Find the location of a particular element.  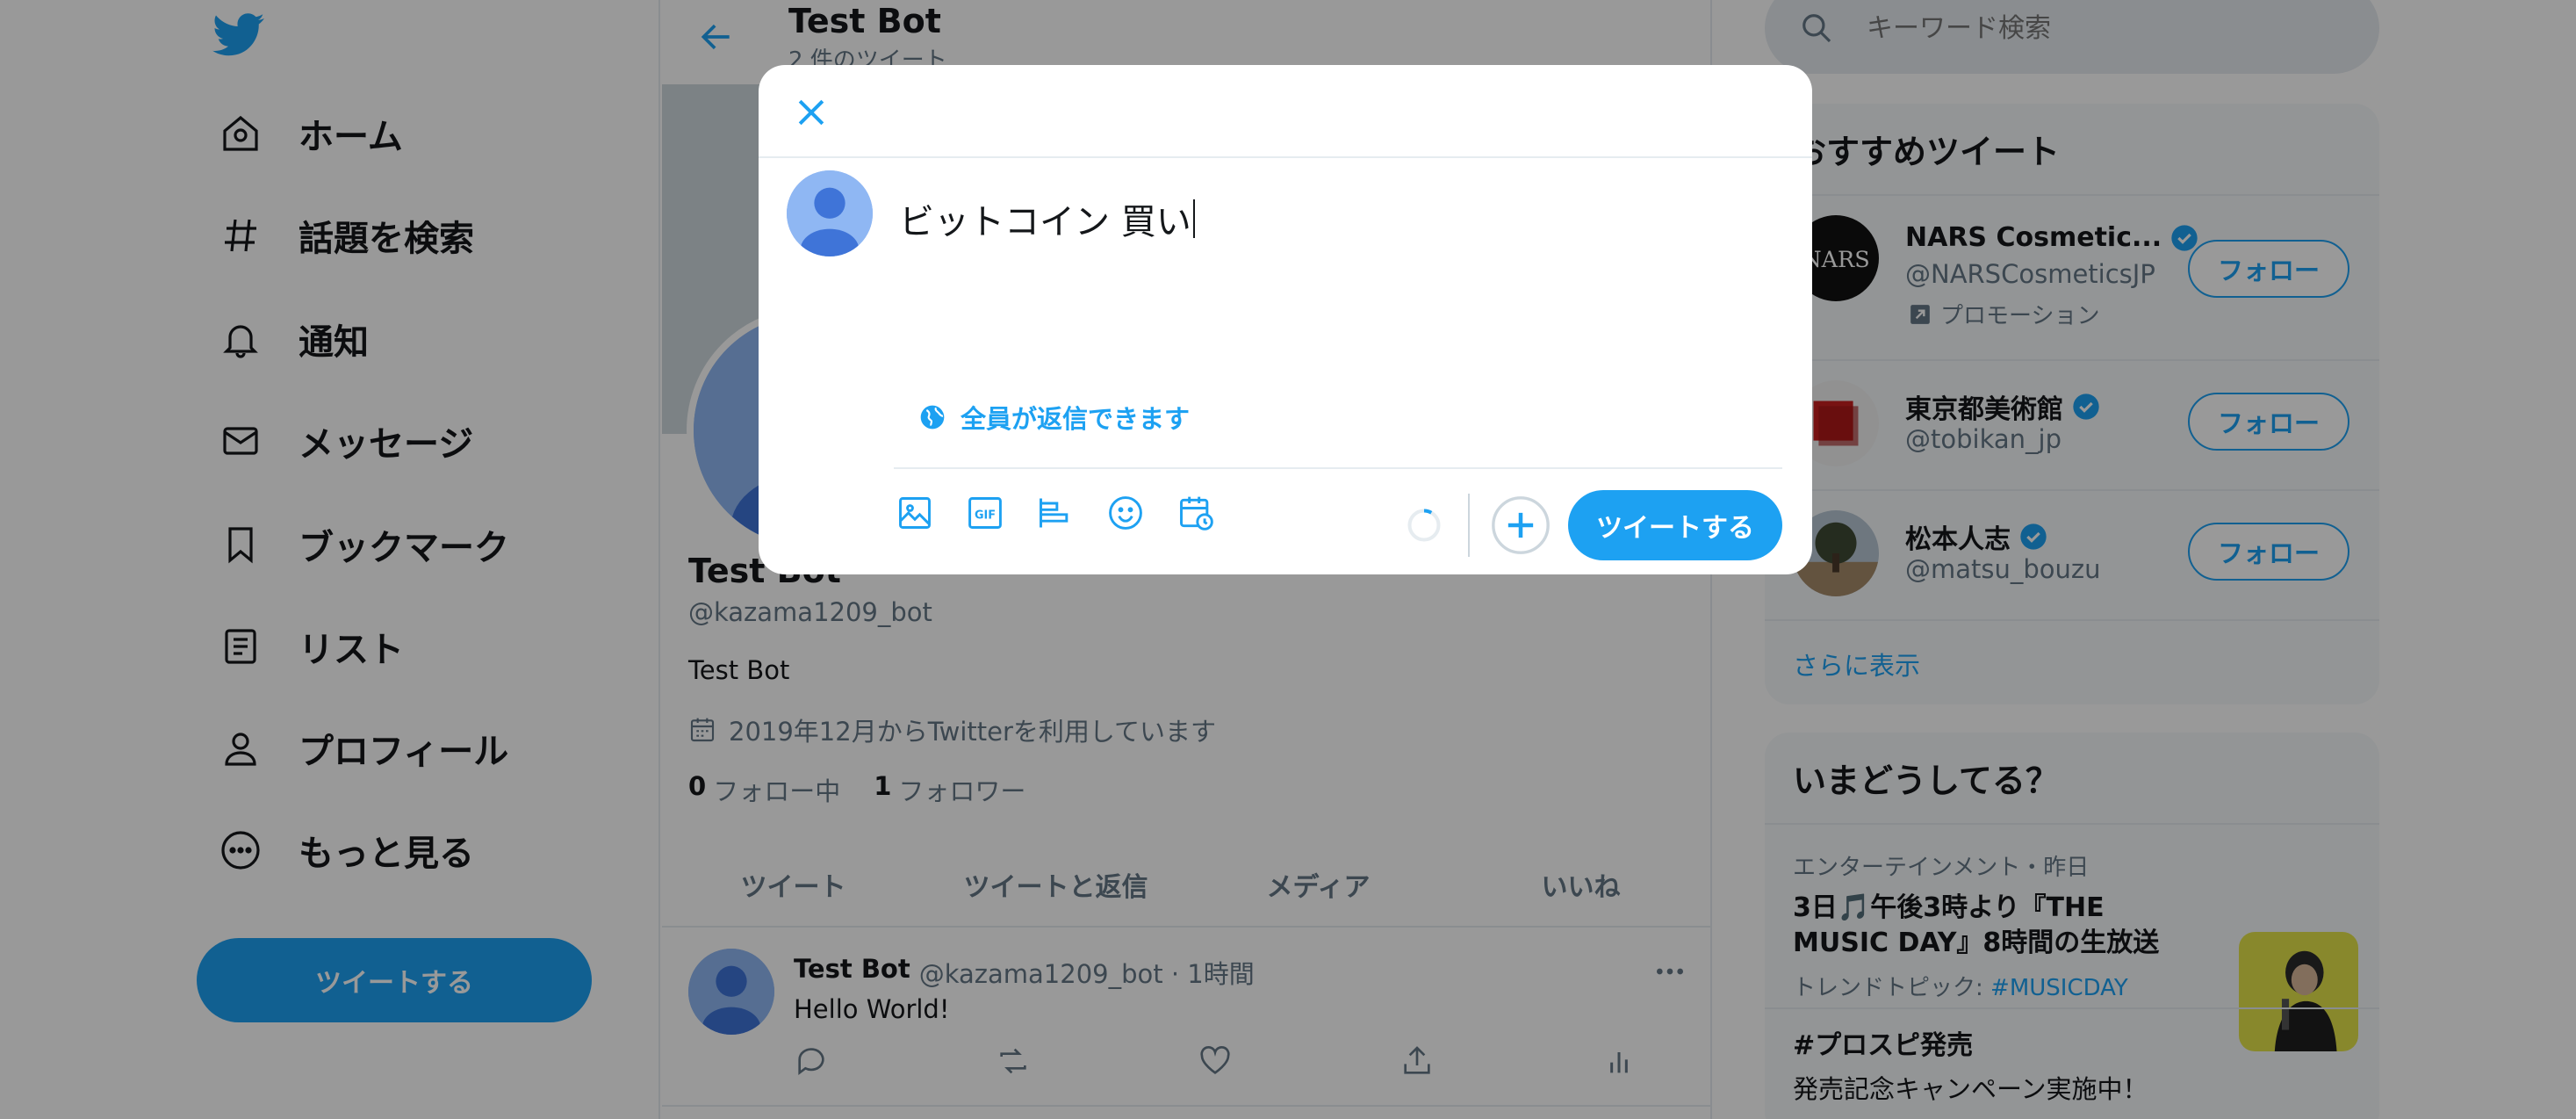

close-icon is located at coordinates (811, 112).